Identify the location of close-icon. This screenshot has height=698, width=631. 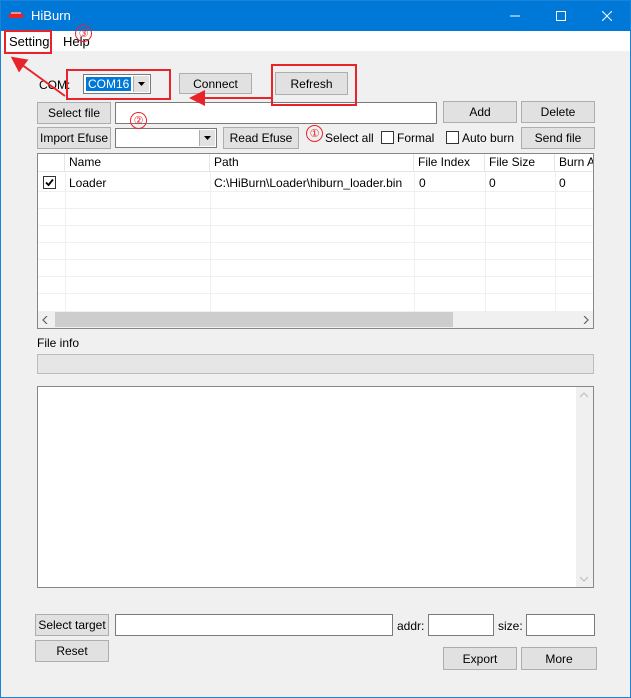
(607, 16).